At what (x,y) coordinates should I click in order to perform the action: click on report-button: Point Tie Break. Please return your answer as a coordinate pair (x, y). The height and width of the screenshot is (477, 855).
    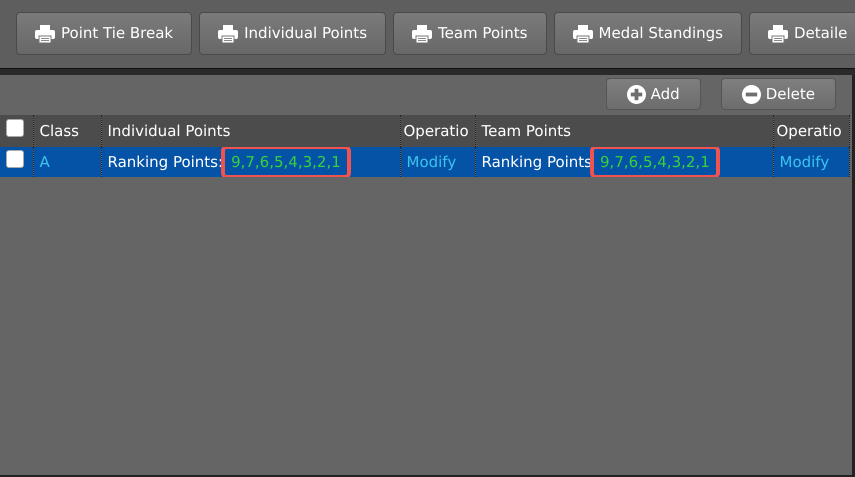
    Looking at the image, I should click on (104, 33).